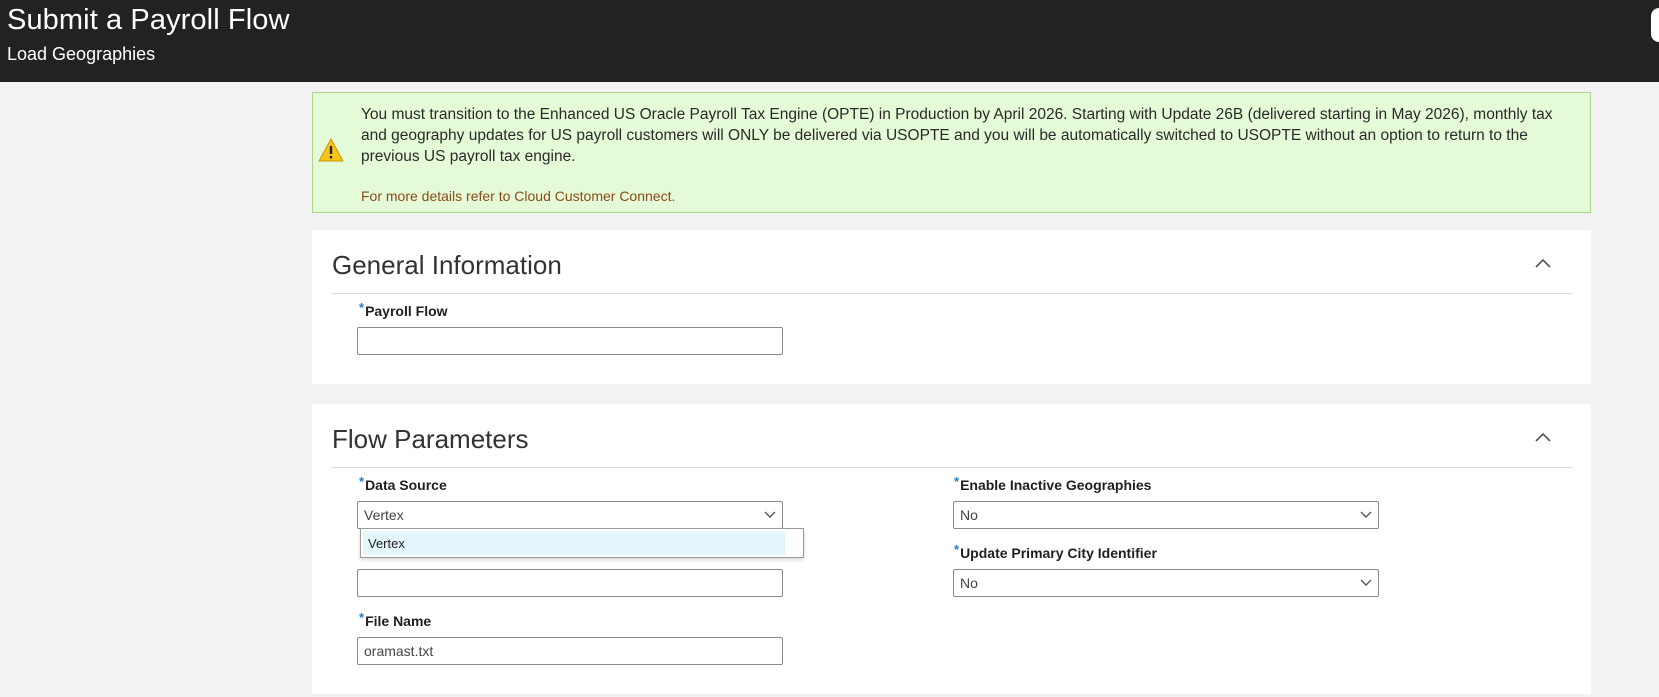  What do you see at coordinates (570, 341) in the screenshot?
I see `payroll-flow-input` at bounding box center [570, 341].